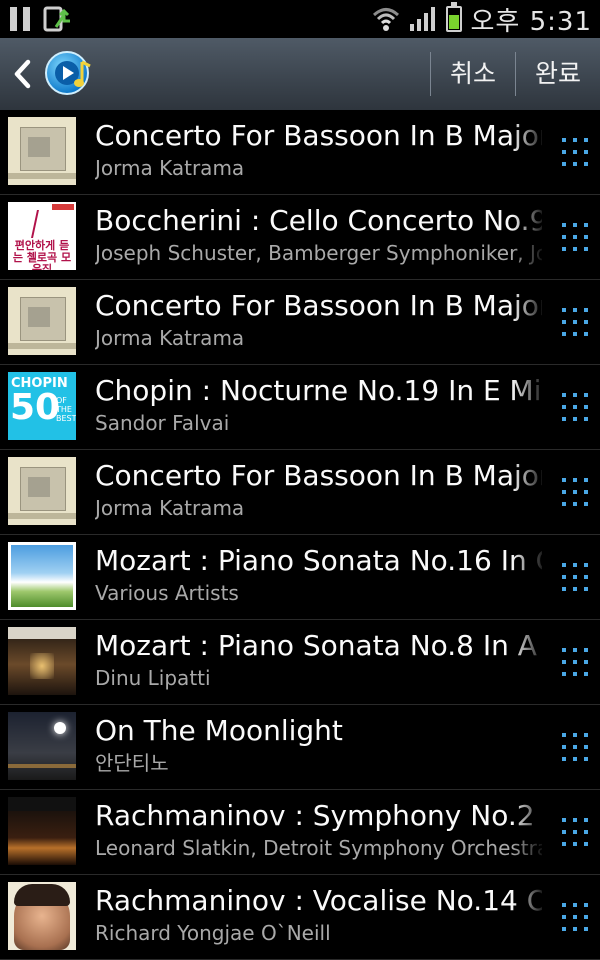 The width and height of the screenshot is (600, 960). Describe the element at coordinates (42, 406) in the screenshot. I see `album-art: CHOPIN 50 OF THE BEST` at that location.